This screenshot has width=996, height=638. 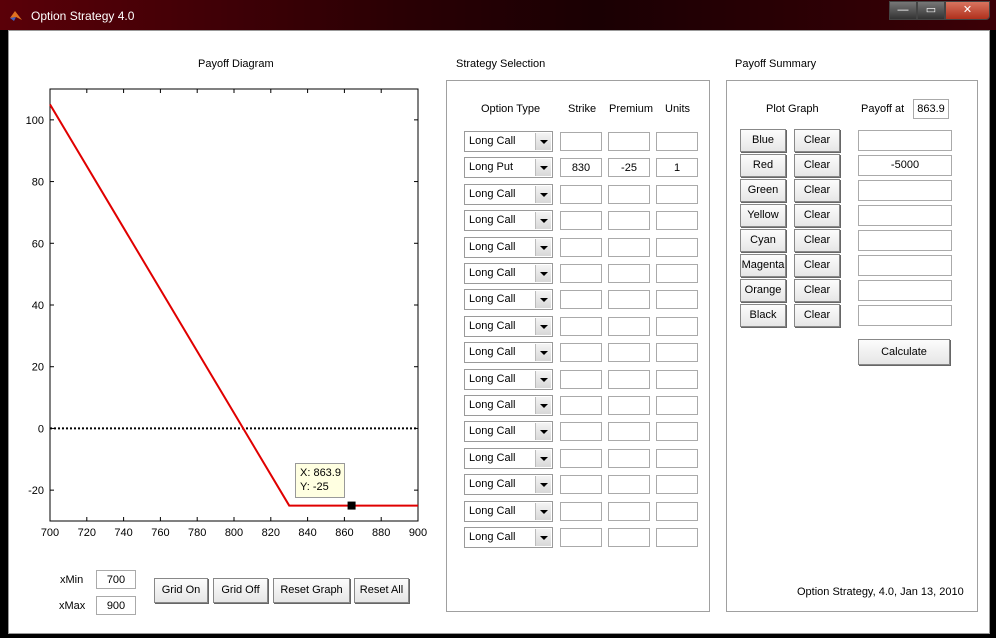 I want to click on payoff-at-input: 863.9, so click(x=931, y=109).